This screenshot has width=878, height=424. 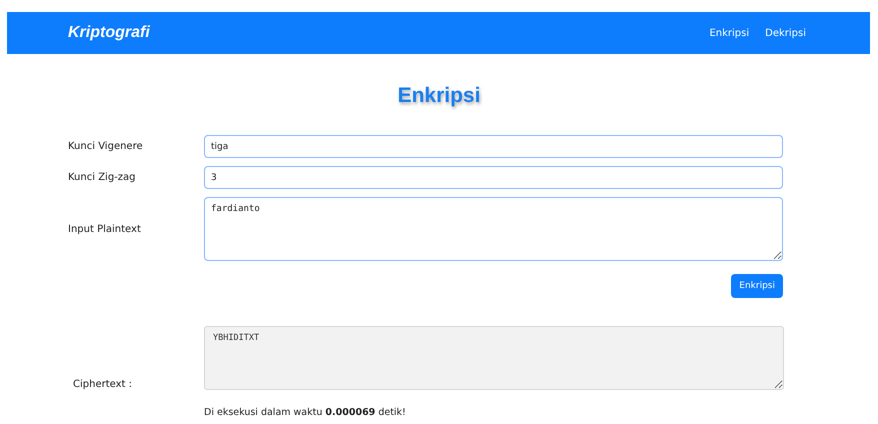 What do you see at coordinates (493, 146) in the screenshot?
I see `input-field: tiga` at bounding box center [493, 146].